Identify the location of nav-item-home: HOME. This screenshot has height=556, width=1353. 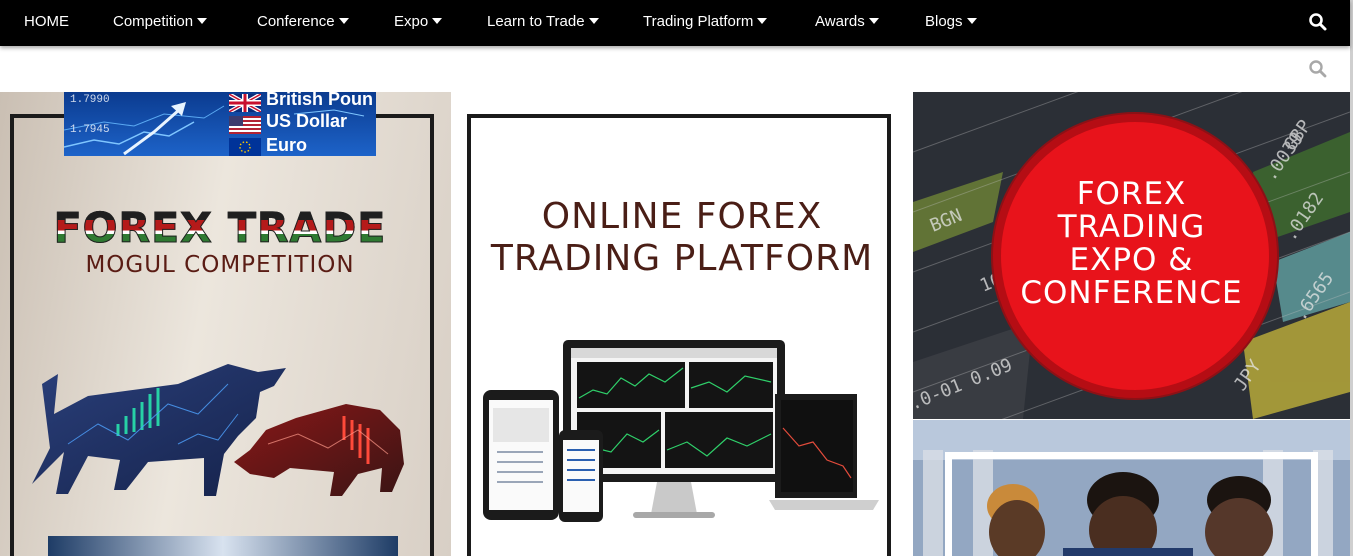
(46, 22).